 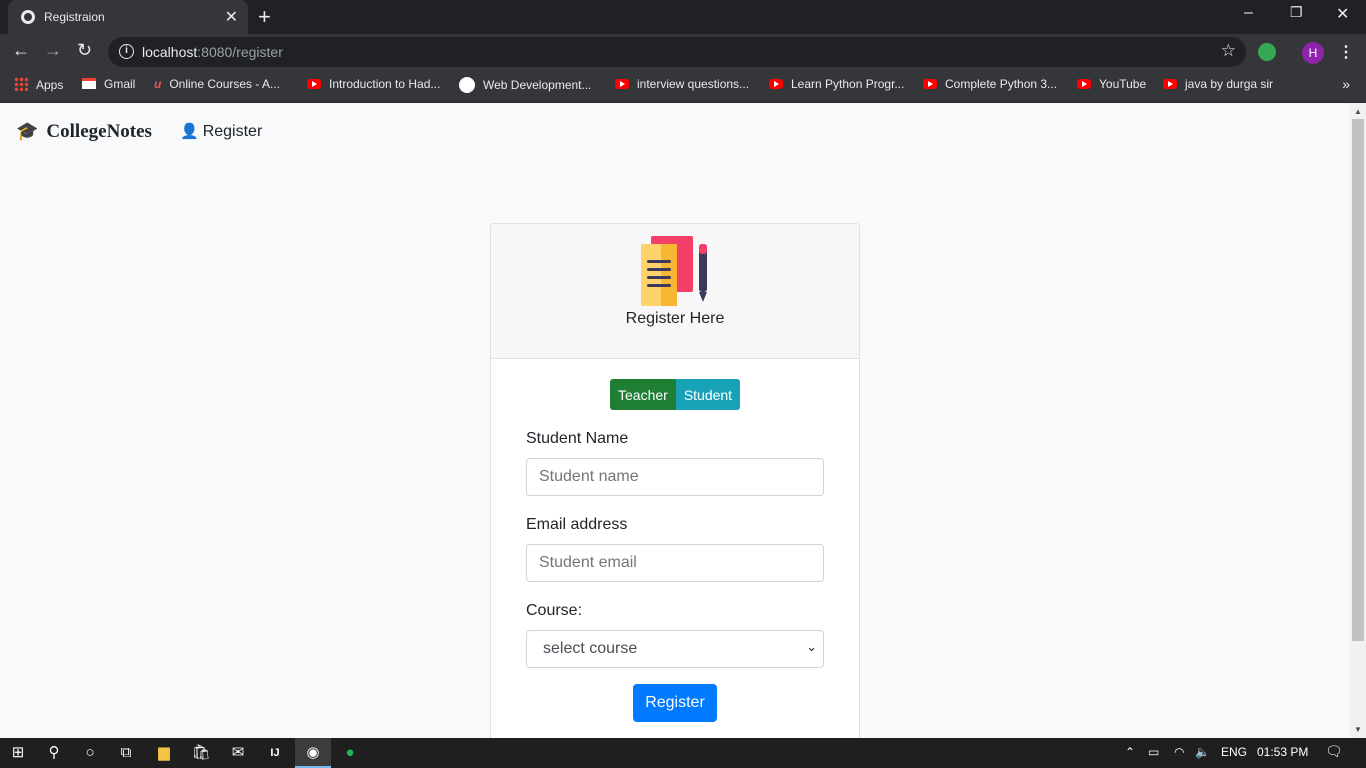 I want to click on wifi-icon: ◠, so click(x=1179, y=752).